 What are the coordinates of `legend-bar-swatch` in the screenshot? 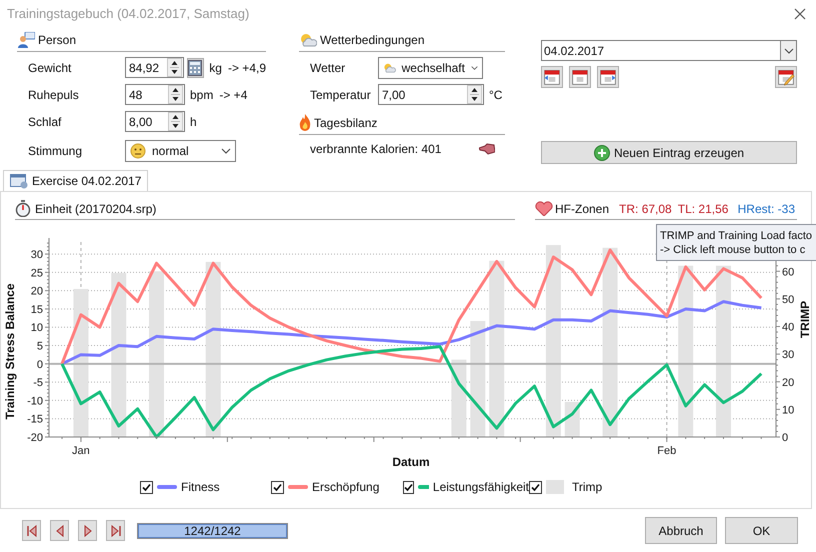 It's located at (555, 487).